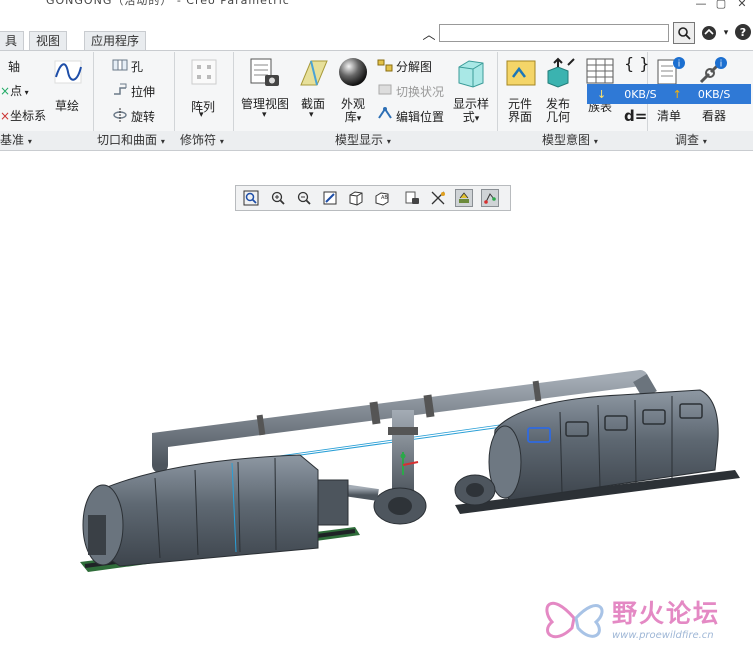 This screenshot has width=753, height=659. What do you see at coordinates (168, 3) in the screenshot?
I see `window-title: GONGONG（活动的） - Creo Parametric` at bounding box center [168, 3].